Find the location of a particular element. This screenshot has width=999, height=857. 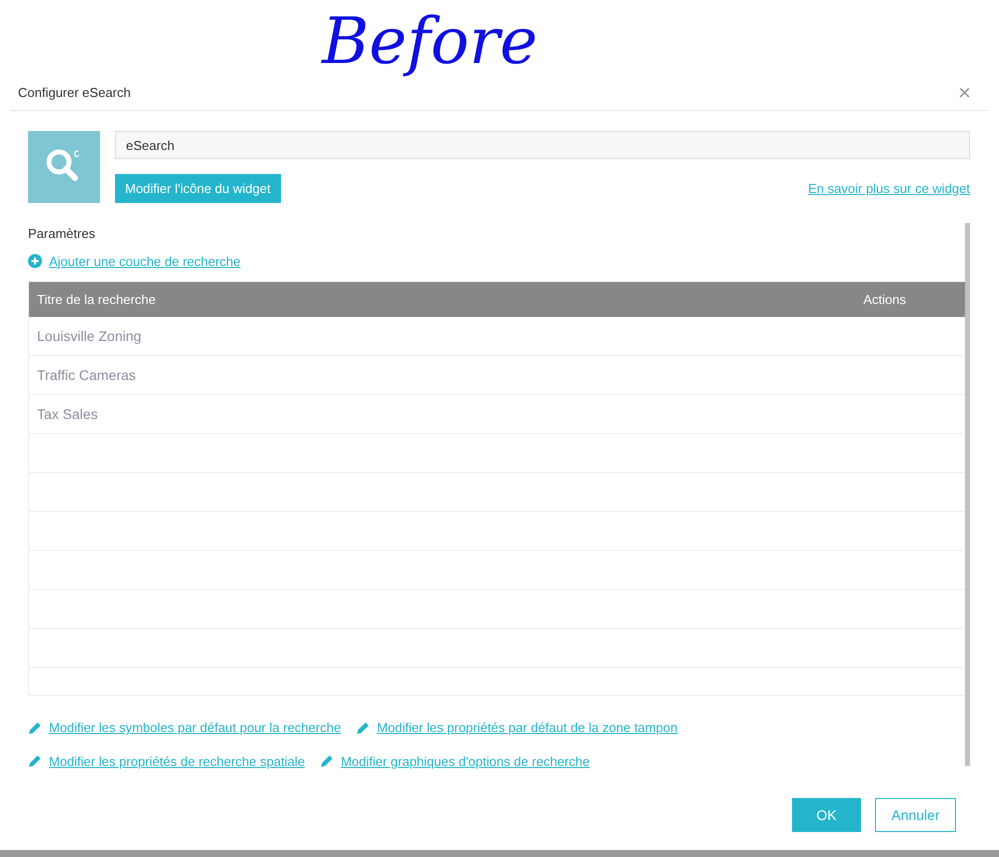

add-icon is located at coordinates (35, 261).